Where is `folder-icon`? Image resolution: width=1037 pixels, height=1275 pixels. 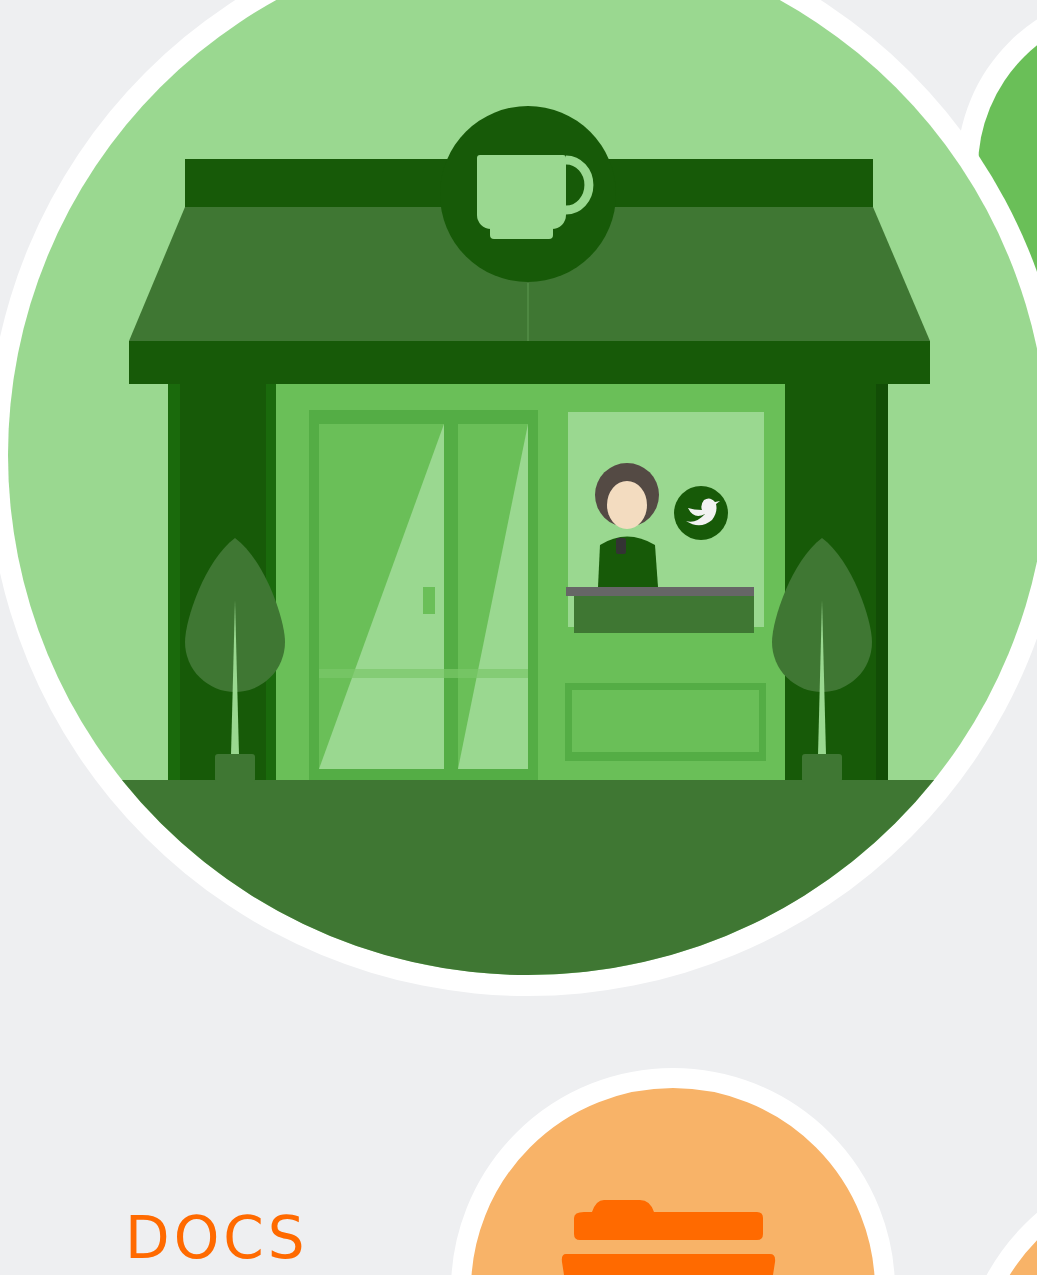 folder-icon is located at coordinates (668, 1237).